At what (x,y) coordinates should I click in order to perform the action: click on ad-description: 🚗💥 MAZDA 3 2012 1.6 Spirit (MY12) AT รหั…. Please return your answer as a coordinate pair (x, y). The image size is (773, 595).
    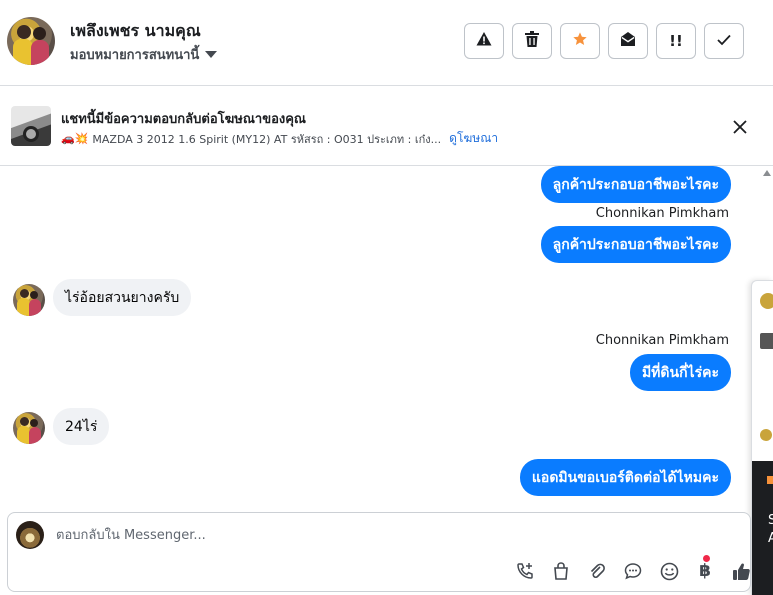
    Looking at the image, I should click on (279, 138).